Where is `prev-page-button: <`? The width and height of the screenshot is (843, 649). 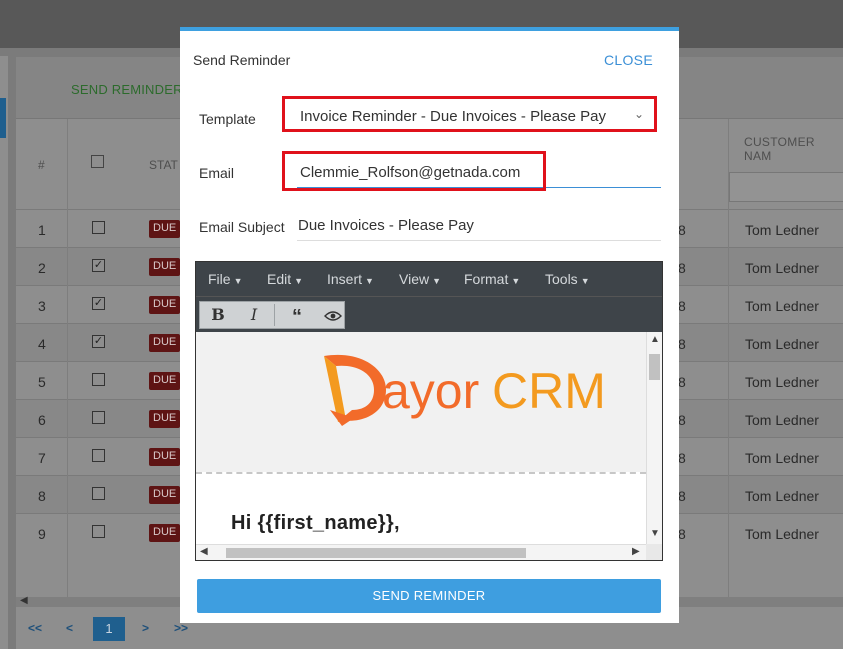 prev-page-button: < is located at coordinates (69, 628).